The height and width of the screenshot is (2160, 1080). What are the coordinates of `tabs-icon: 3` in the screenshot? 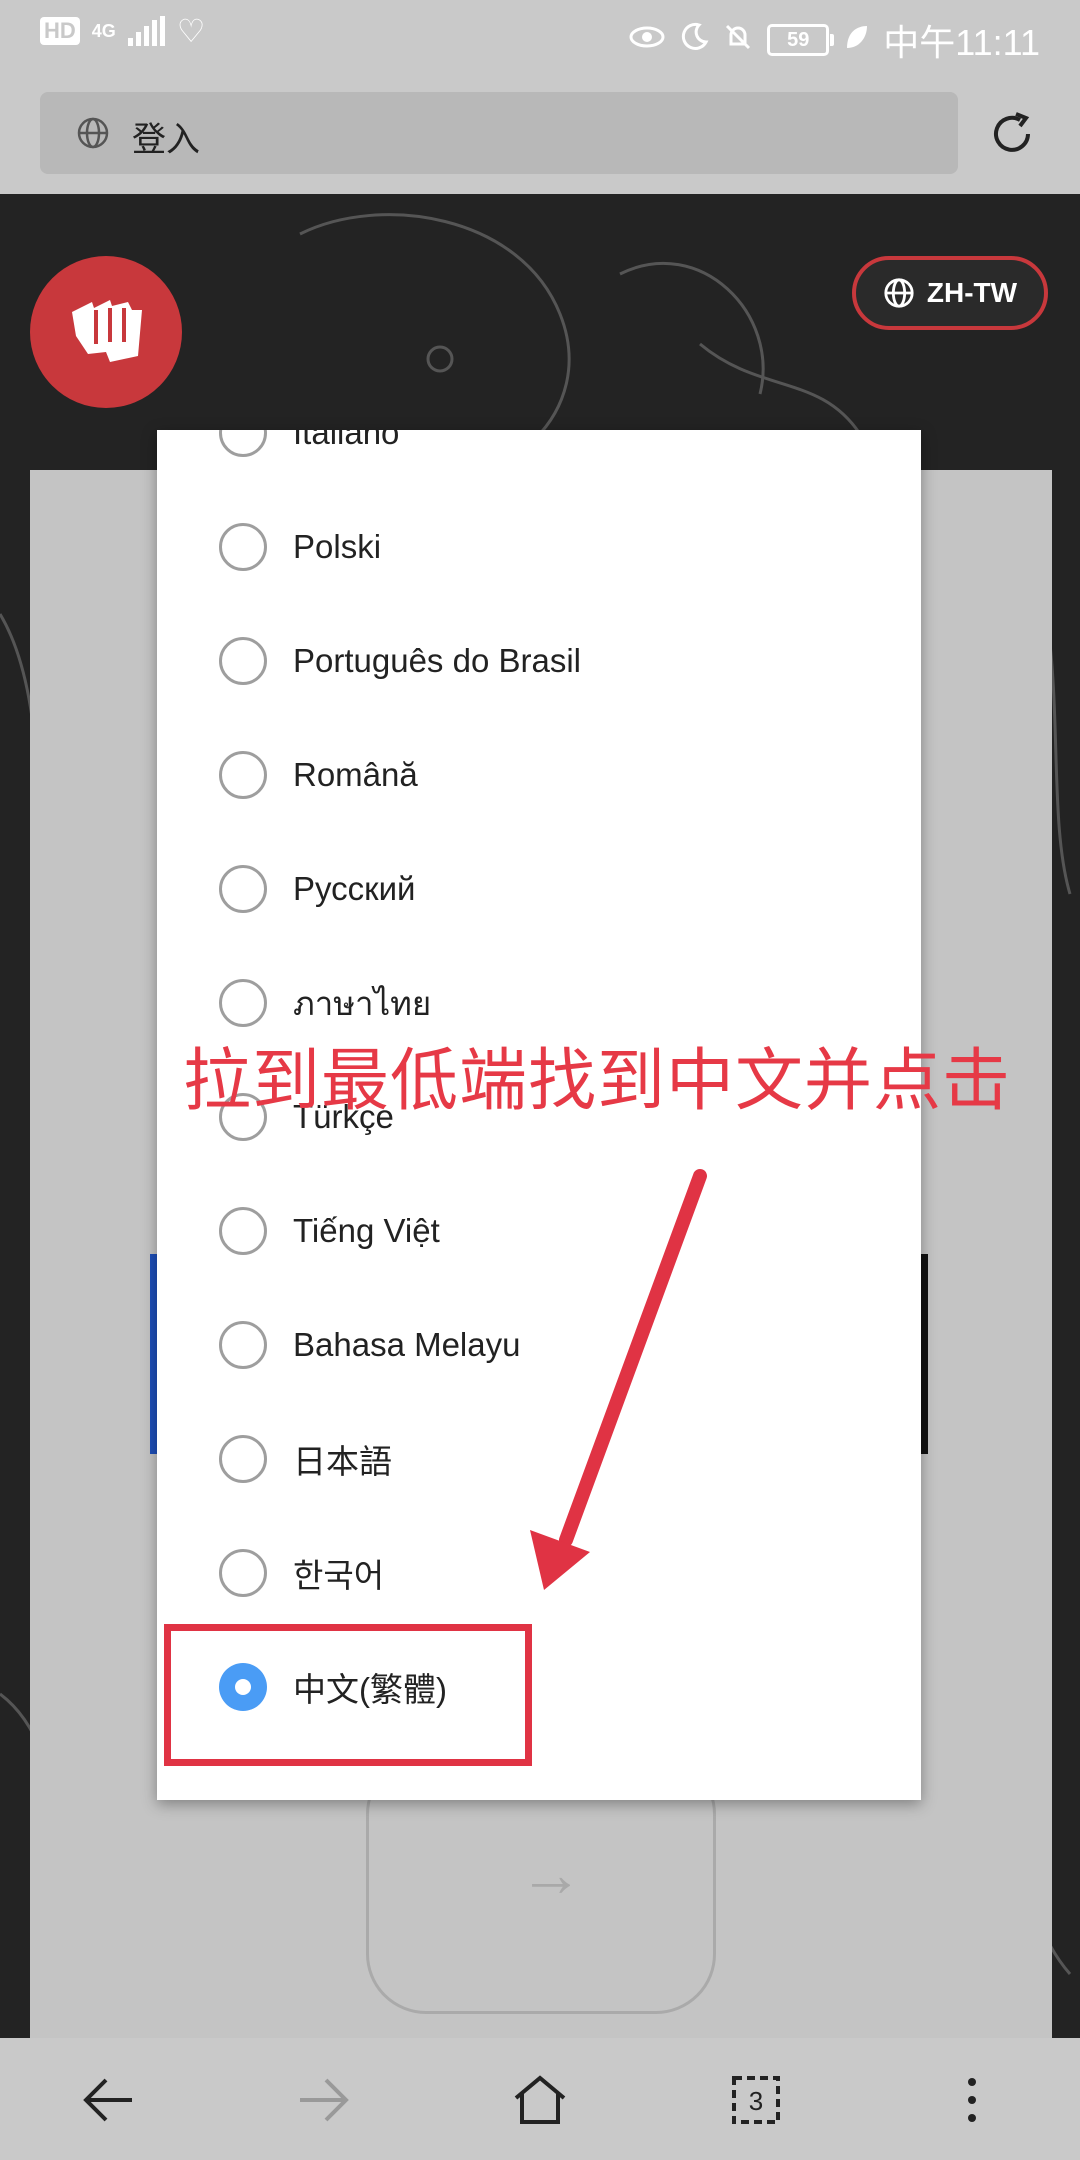 It's located at (756, 2100).